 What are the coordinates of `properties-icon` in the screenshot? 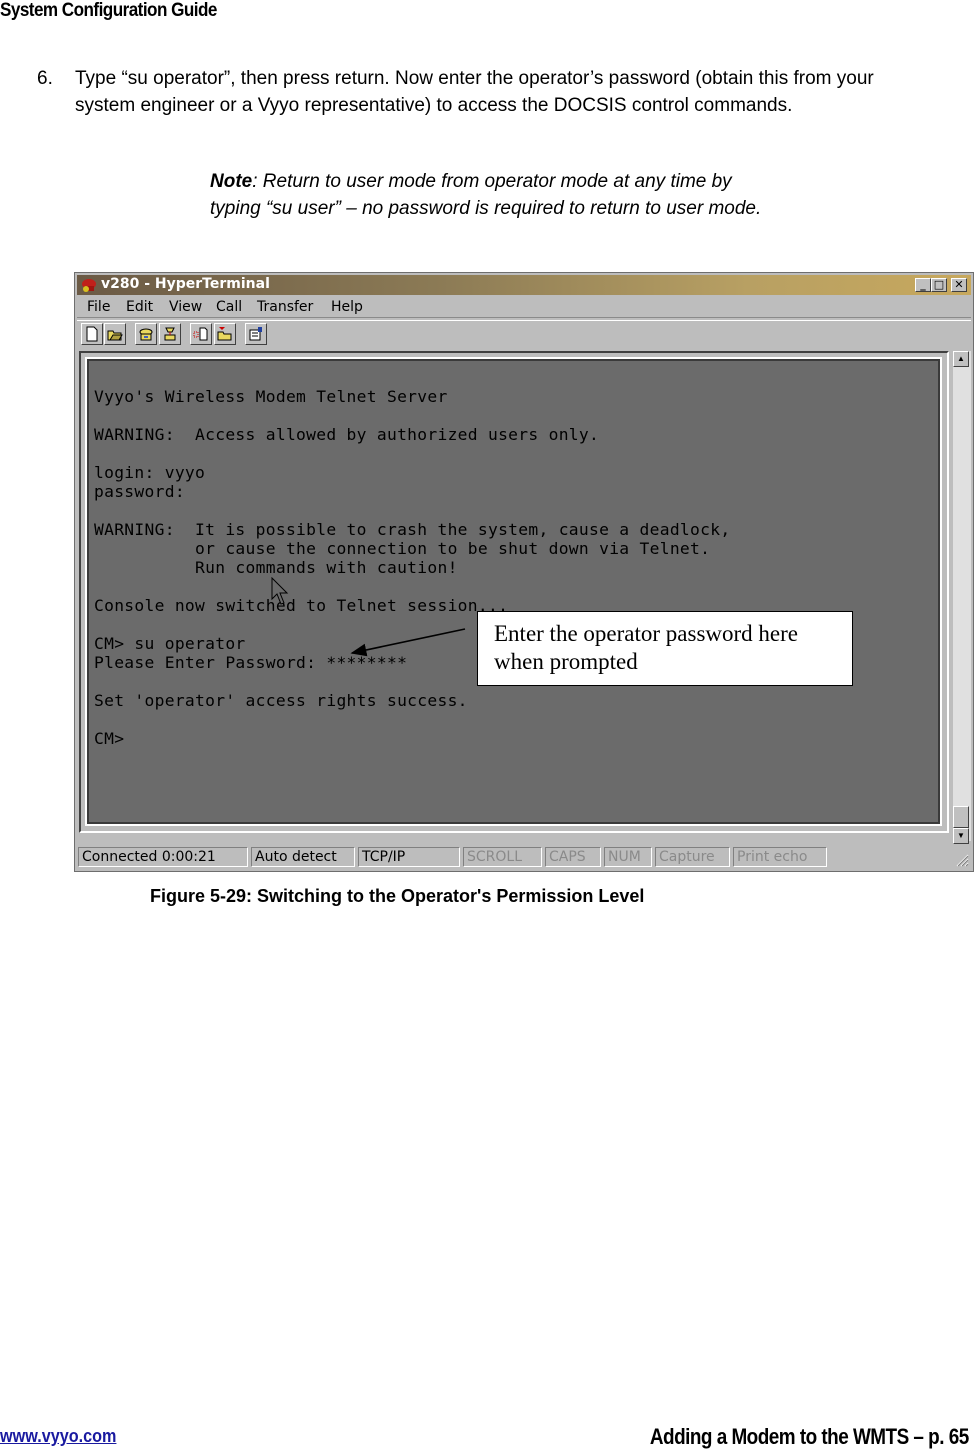 It's located at (255, 334).